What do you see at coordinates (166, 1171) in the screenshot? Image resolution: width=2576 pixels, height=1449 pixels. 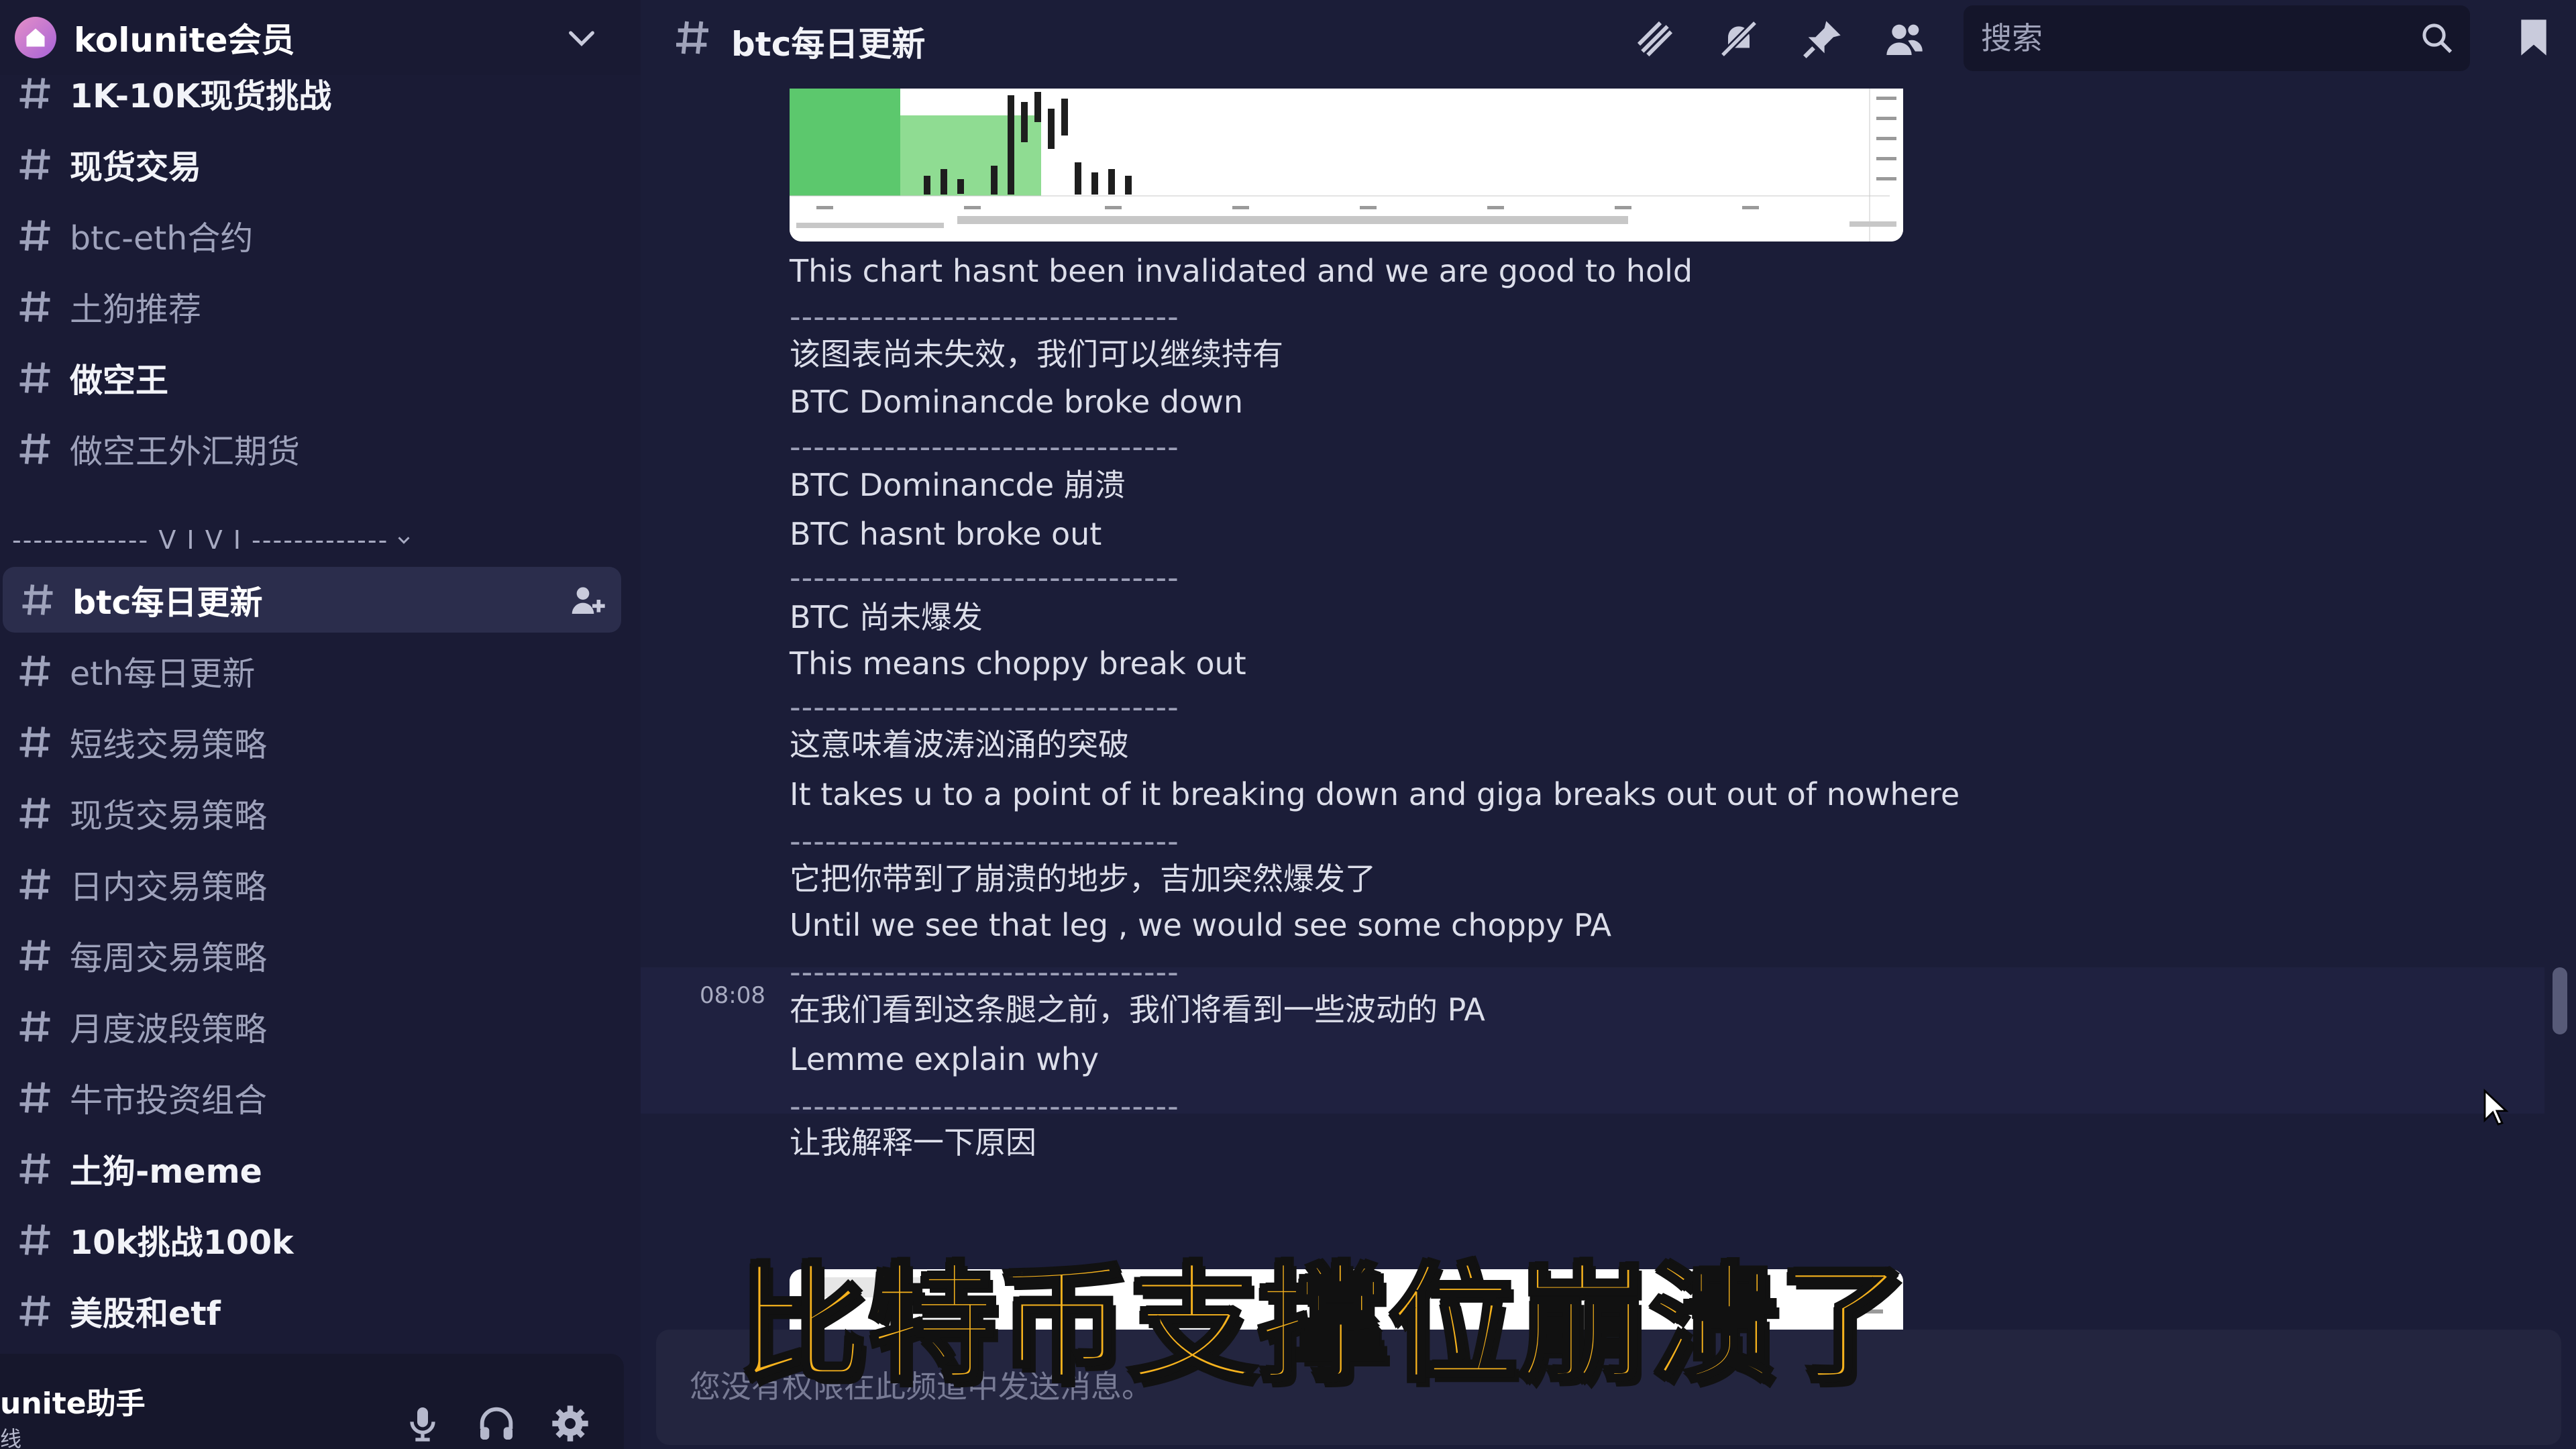 I see `sidebar-channel-label: 土狗-meme` at bounding box center [166, 1171].